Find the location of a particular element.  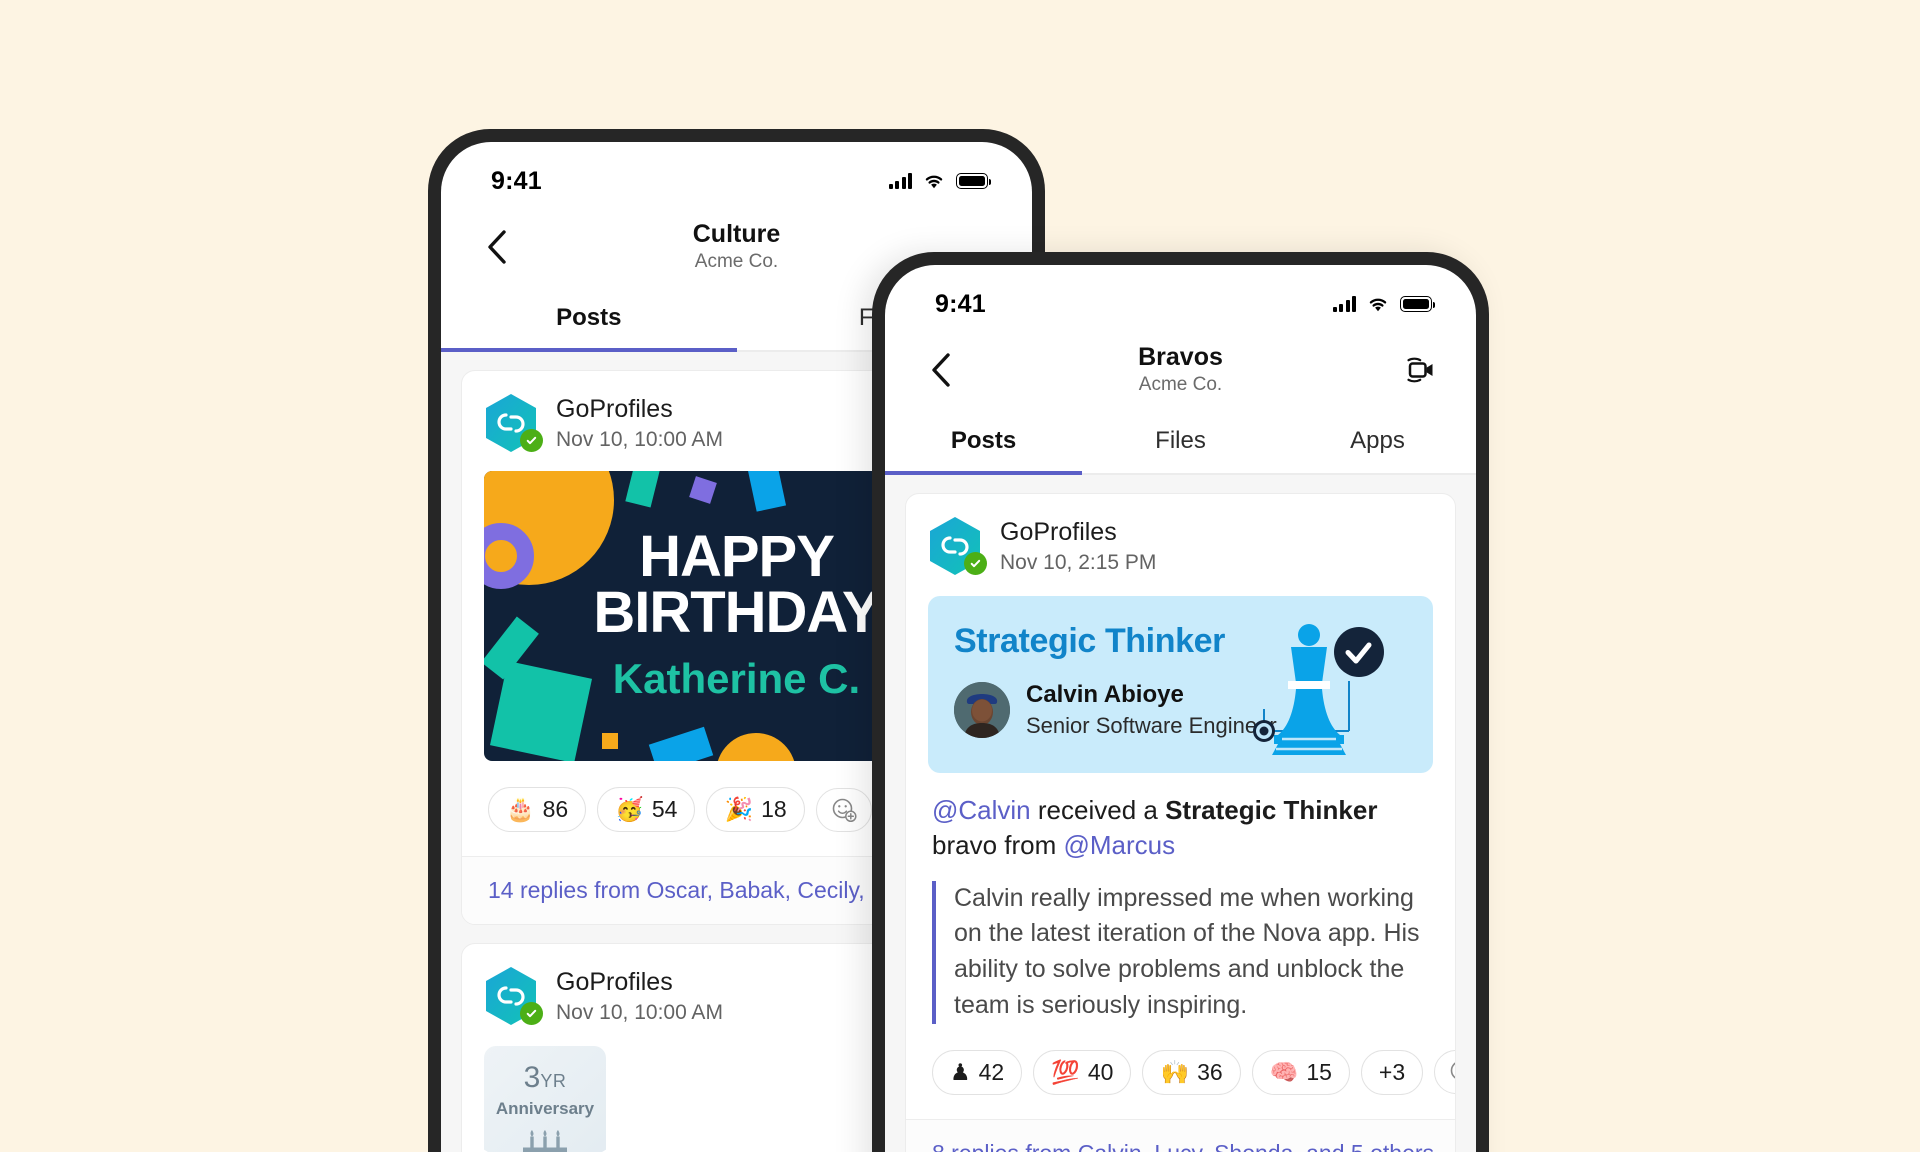

anniversary-label: Anniversary is located at coordinates (545, 1108).